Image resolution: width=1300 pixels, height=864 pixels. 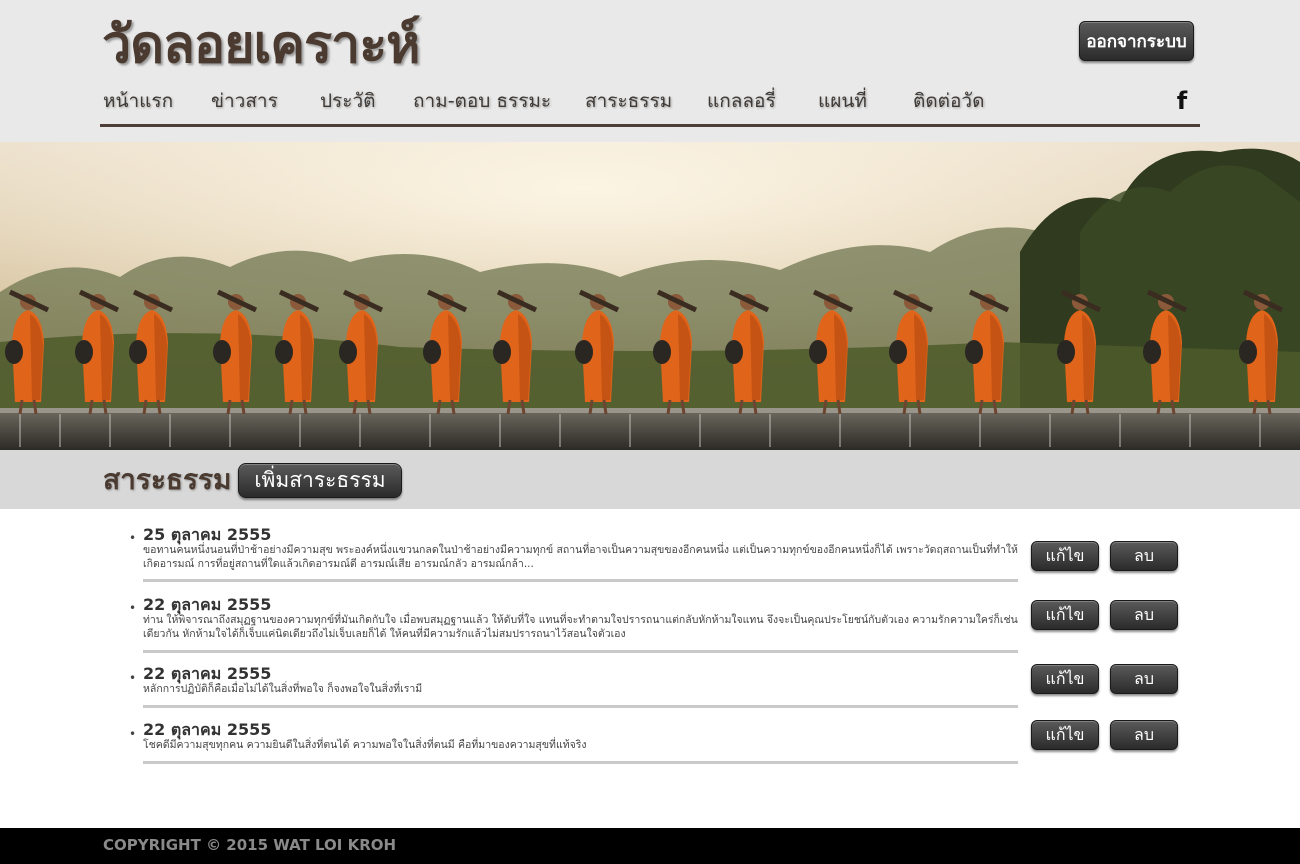 What do you see at coordinates (628, 101) in the screenshot?
I see `nav-dhamma: สาระธรรม` at bounding box center [628, 101].